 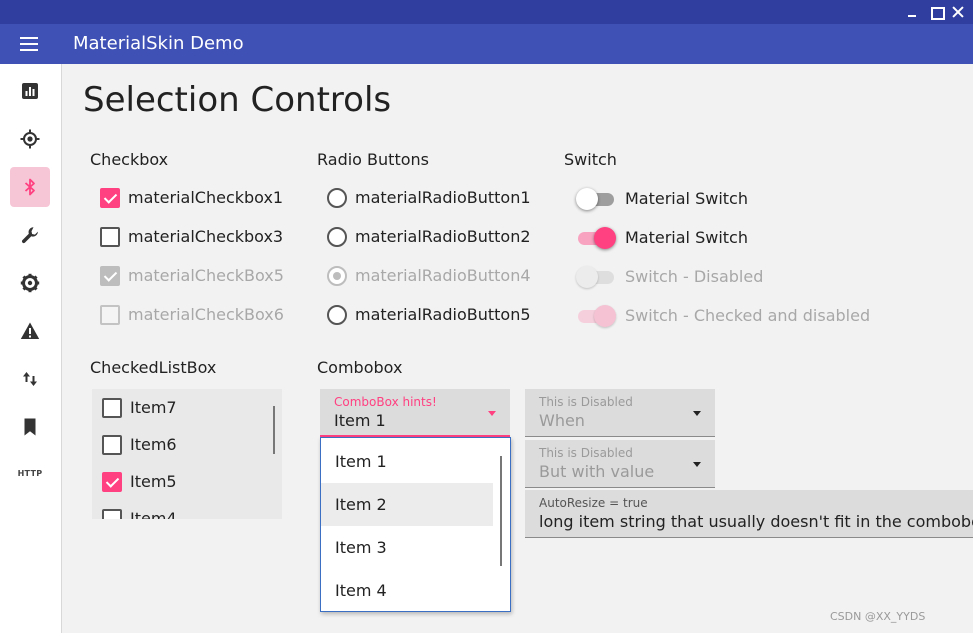 I want to click on radio-label: materialRadioButton4, so click(x=443, y=275).